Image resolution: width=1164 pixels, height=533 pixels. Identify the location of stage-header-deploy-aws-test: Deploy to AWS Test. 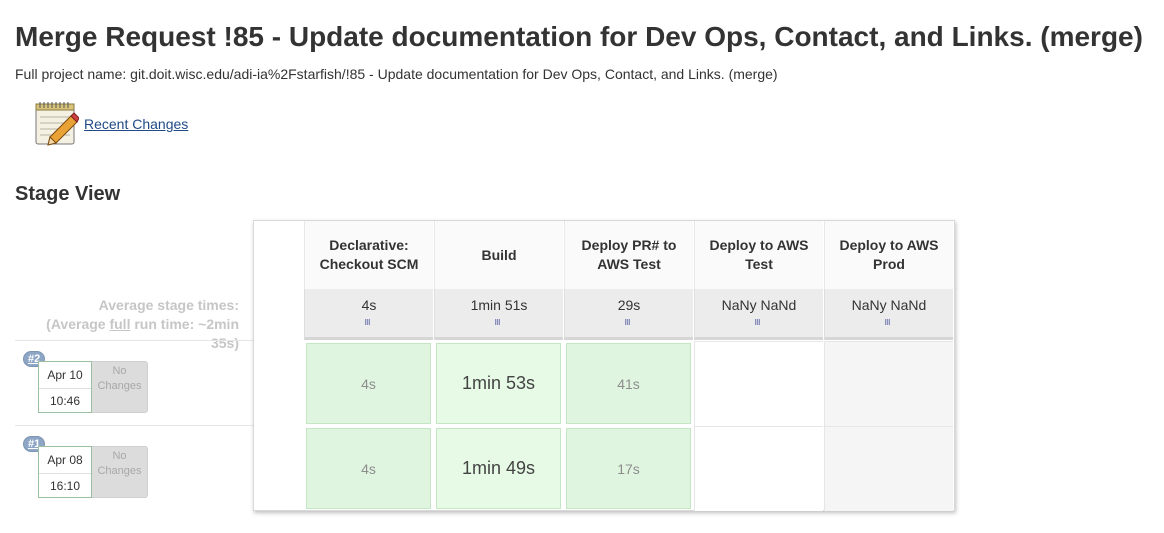
(758, 255).